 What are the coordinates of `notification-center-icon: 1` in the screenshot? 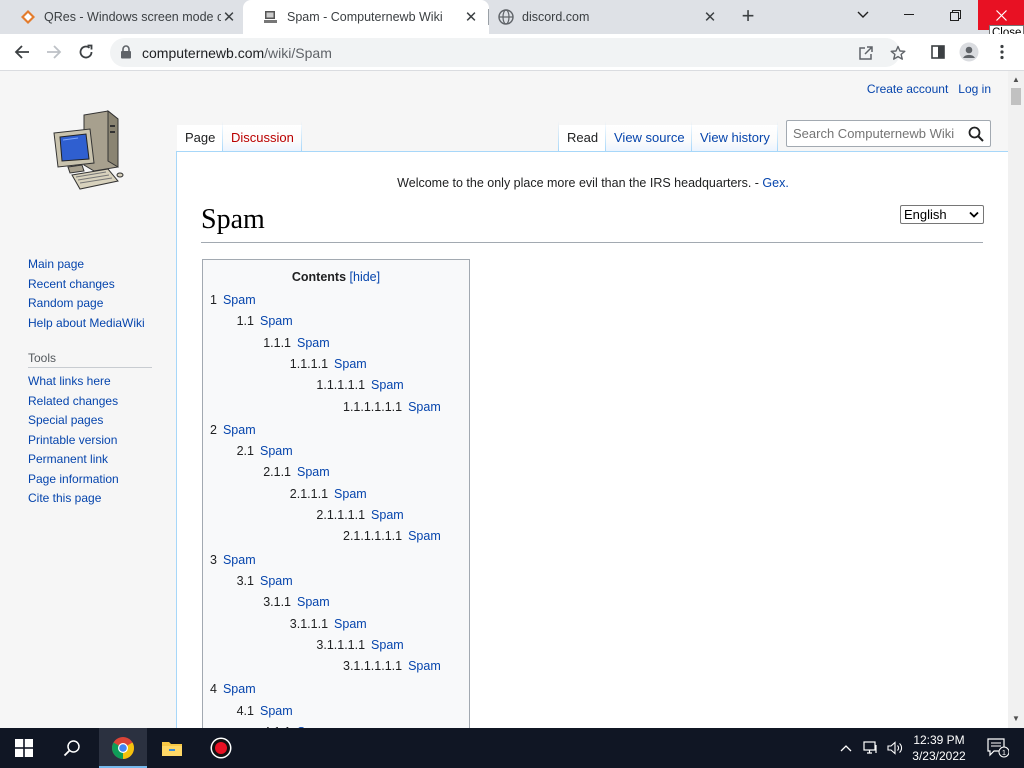 It's located at (998, 748).